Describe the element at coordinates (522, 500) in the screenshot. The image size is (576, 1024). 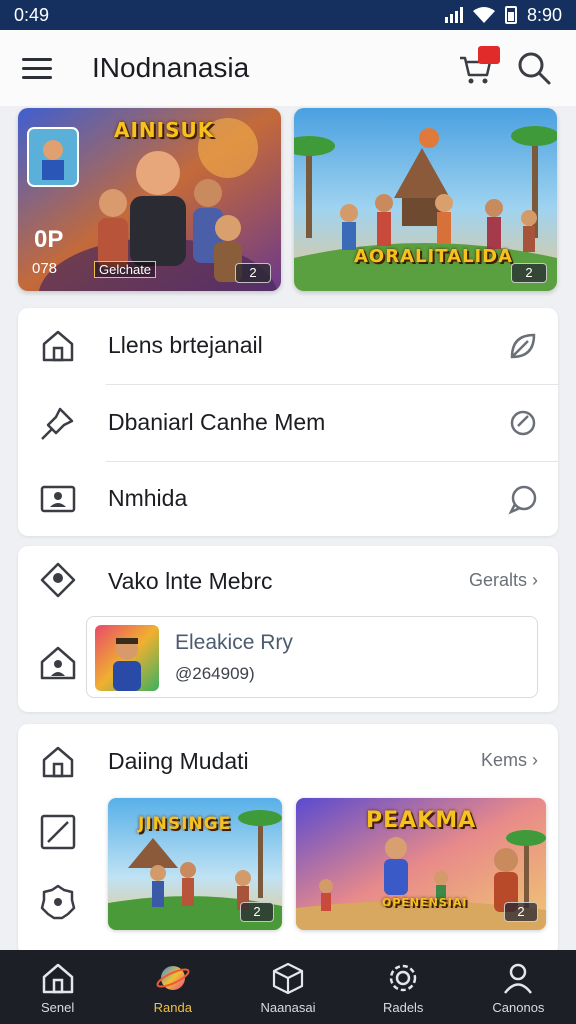
I see `chat-icon` at that location.